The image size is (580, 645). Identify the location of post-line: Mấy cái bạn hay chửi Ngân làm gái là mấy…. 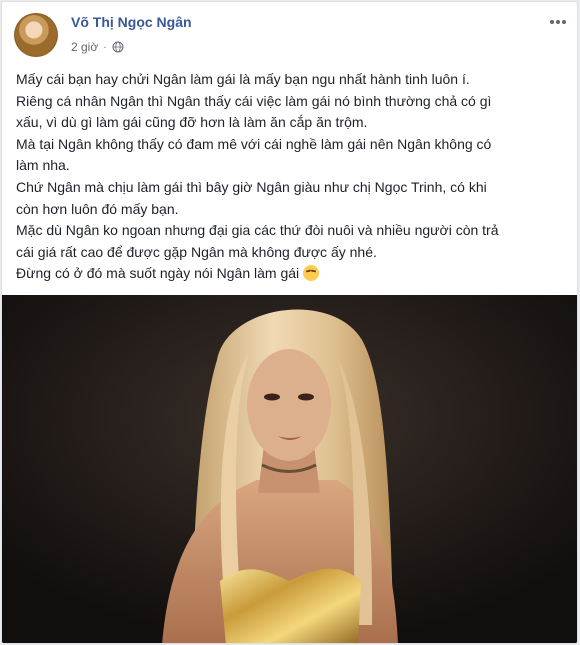
(243, 79).